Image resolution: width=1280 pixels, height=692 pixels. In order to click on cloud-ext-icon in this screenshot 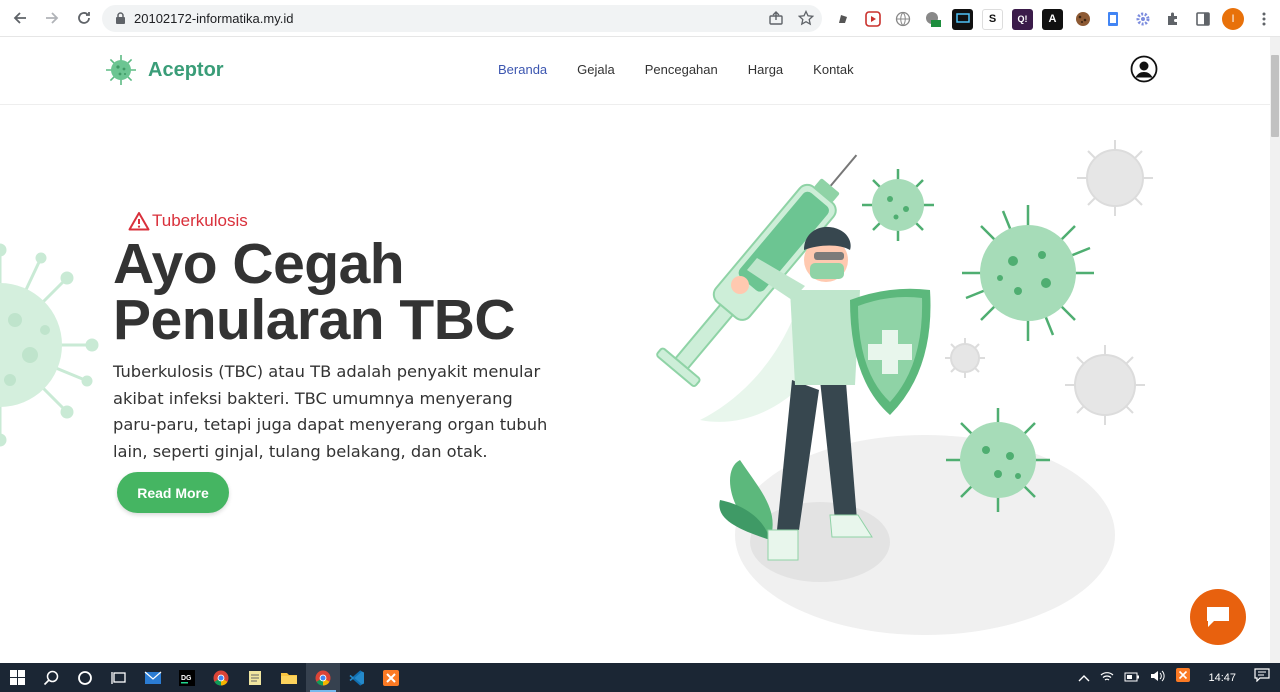, I will do `click(932, 19)`.